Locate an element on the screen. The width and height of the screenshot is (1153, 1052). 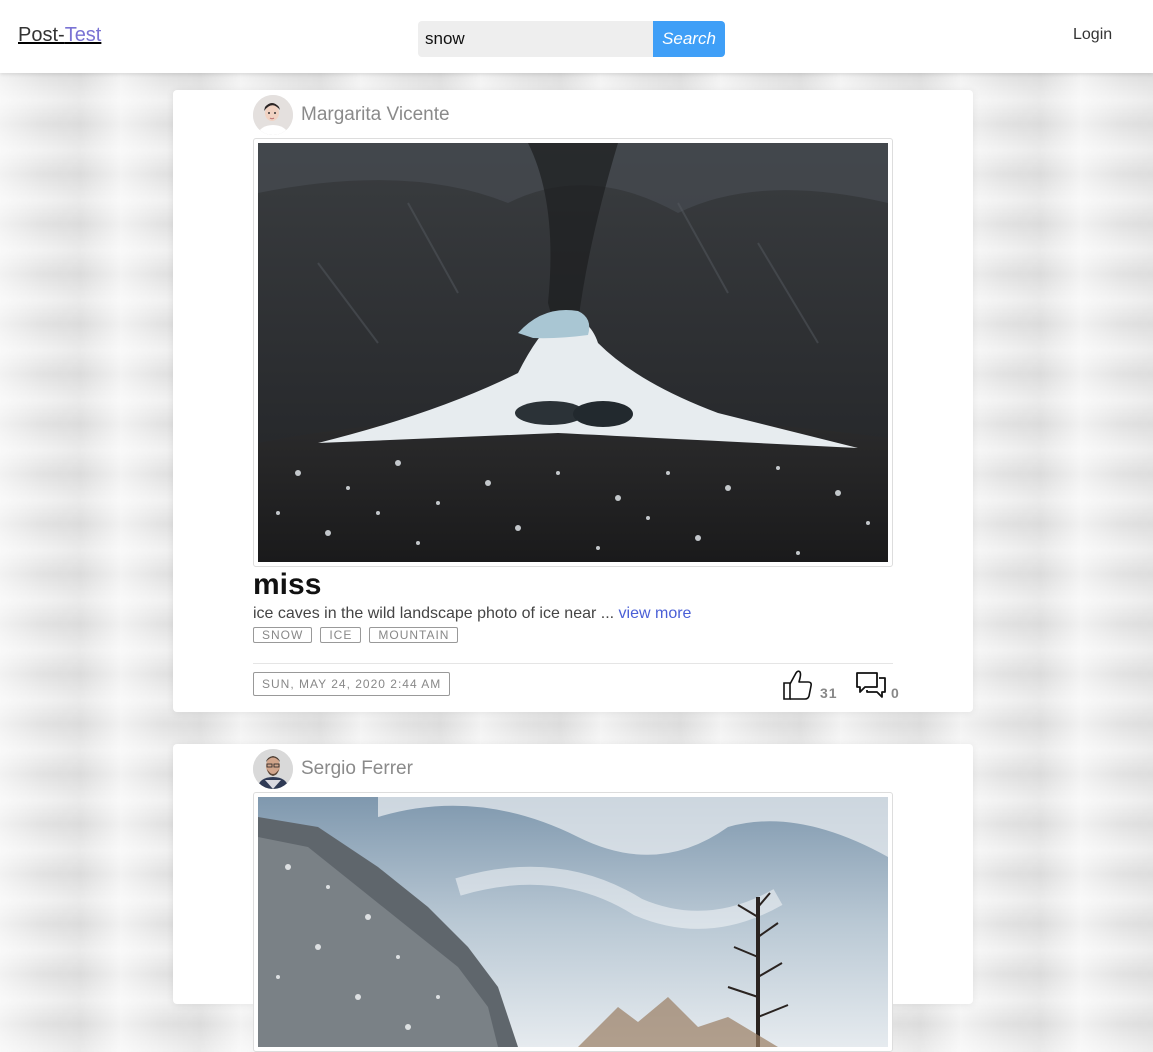
card-divider is located at coordinates (573, 663).